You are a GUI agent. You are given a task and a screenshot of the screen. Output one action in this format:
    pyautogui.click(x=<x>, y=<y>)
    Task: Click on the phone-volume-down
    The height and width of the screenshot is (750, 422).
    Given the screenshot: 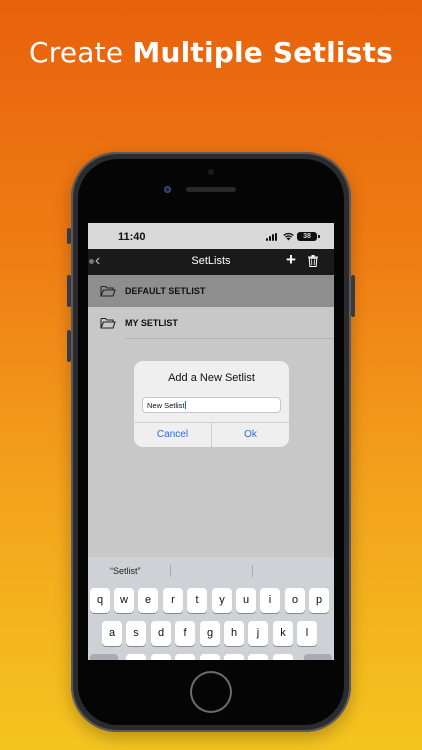 What is the action you would take?
    pyautogui.click(x=69, y=346)
    